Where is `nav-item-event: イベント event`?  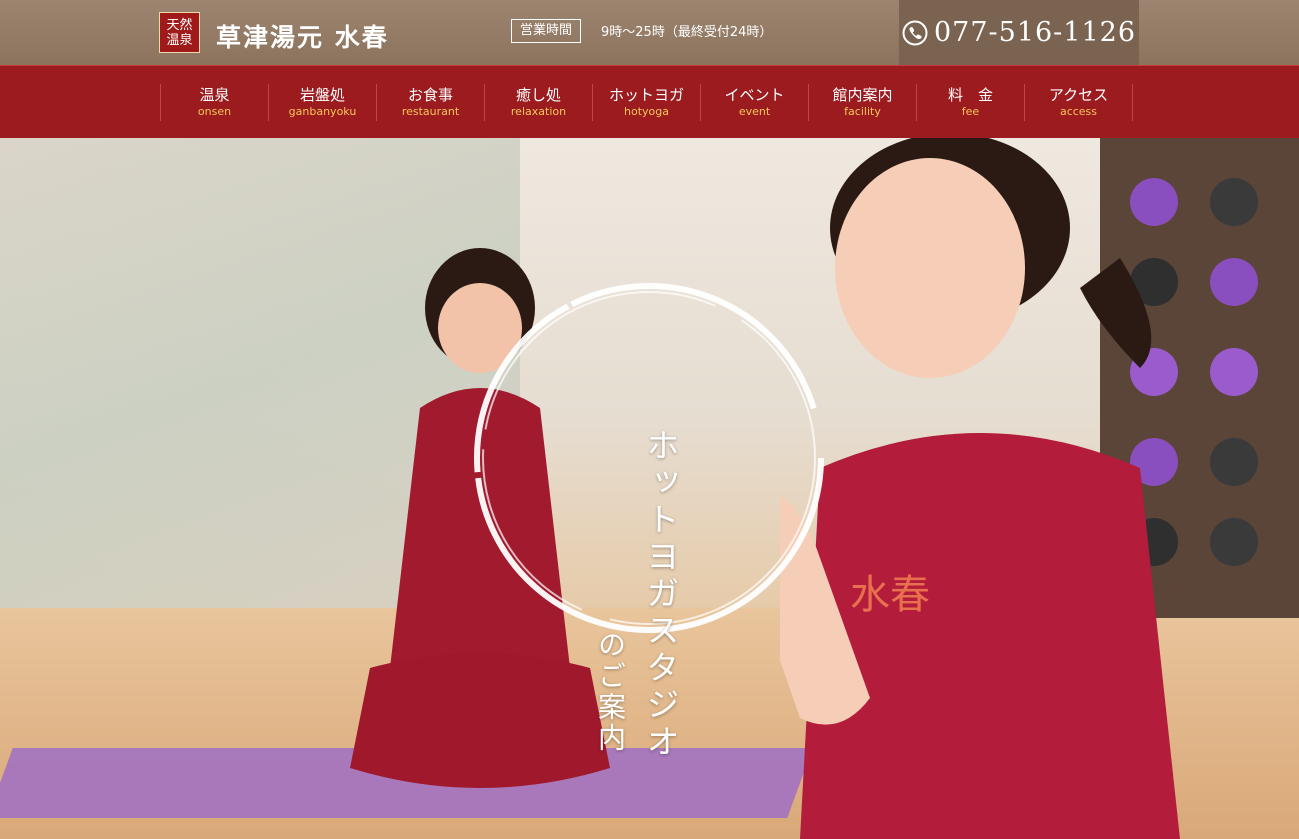 nav-item-event: イベント event is located at coordinates (754, 102).